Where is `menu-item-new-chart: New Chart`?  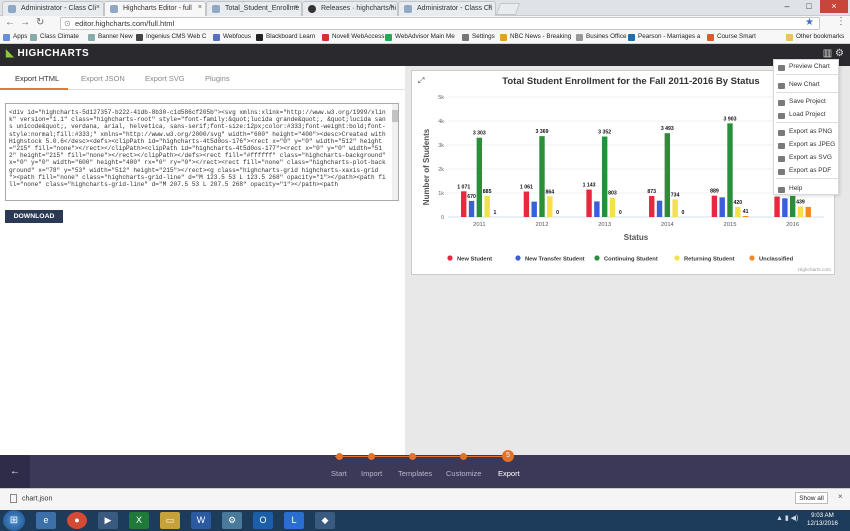 menu-item-new-chart: New Chart is located at coordinates (804, 84).